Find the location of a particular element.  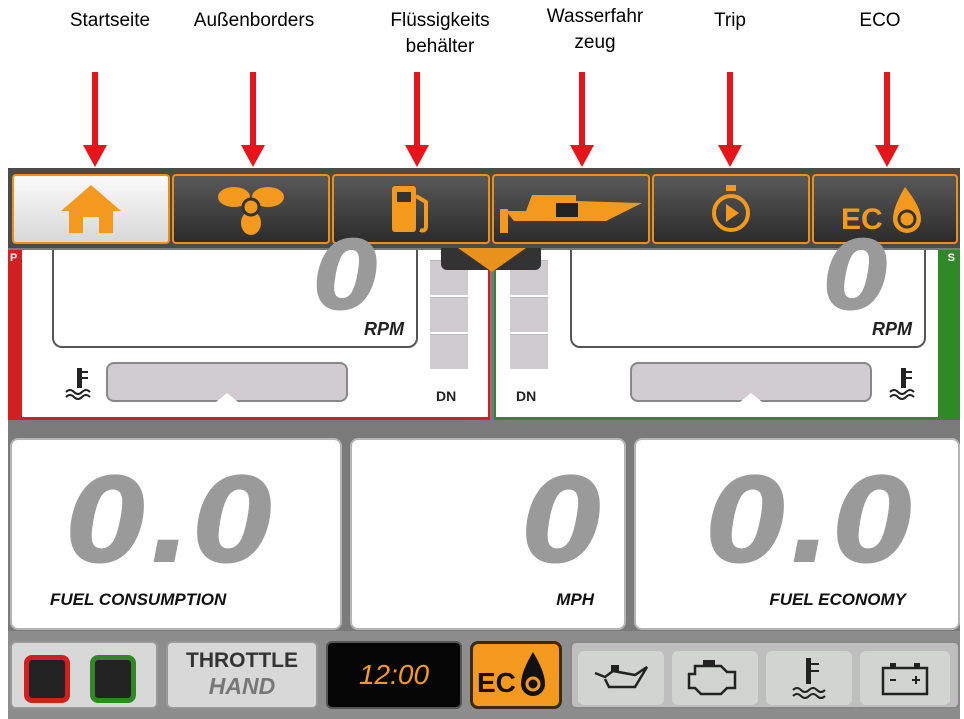

engine-starboard-panel: S DN 0 RPM is located at coordinates (727, 320).